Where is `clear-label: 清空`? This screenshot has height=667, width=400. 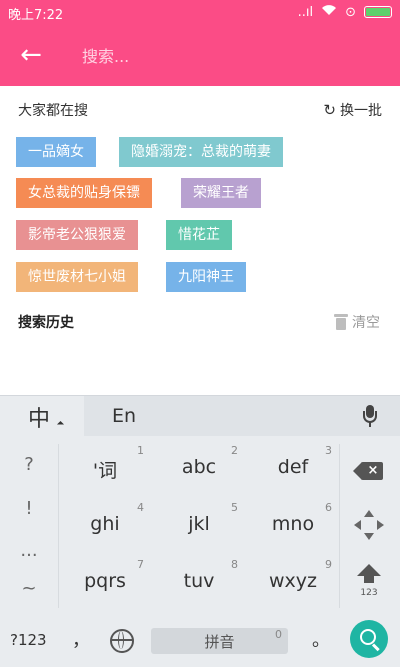 clear-label: 清空 is located at coordinates (366, 323).